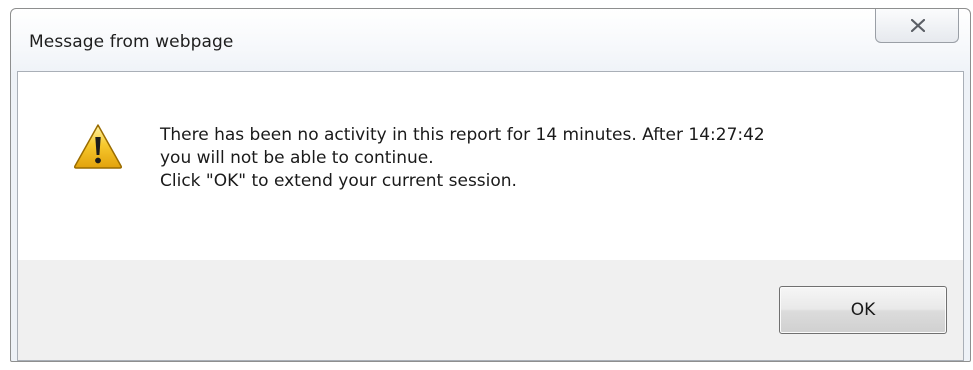  Describe the element at coordinates (131, 42) in the screenshot. I see `dialog-title: Message from webpage` at that location.